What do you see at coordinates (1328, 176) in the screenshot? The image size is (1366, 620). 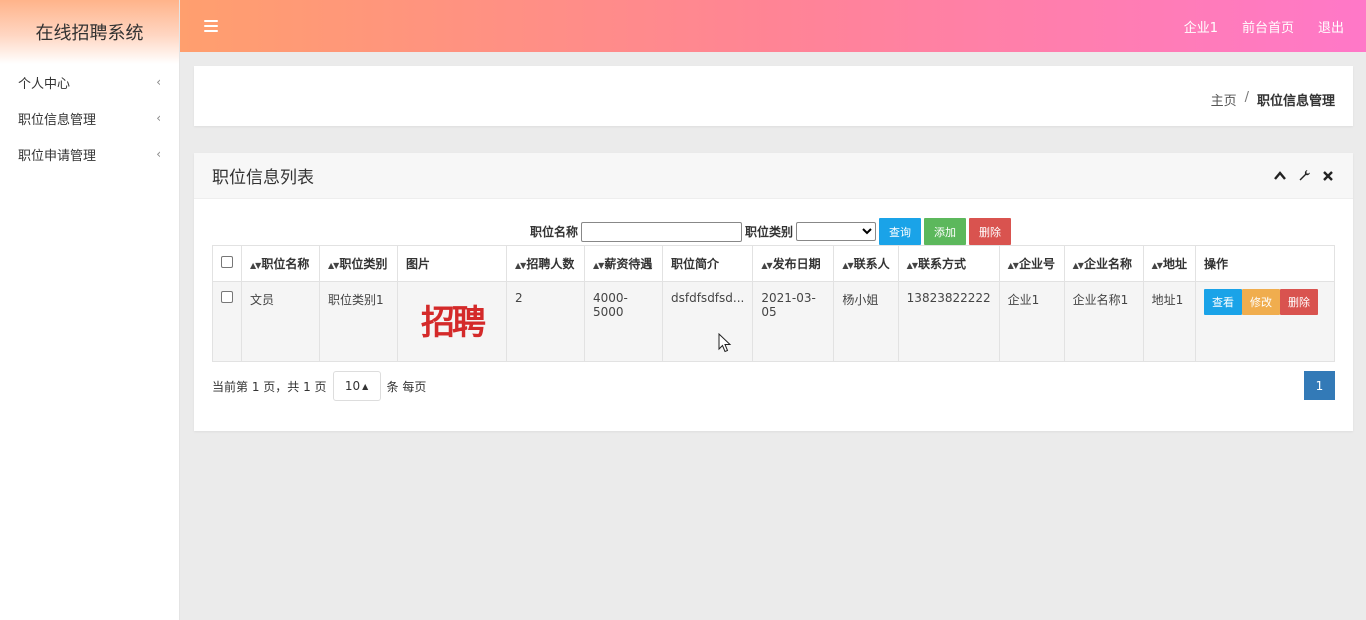 I see `close-icon` at bounding box center [1328, 176].